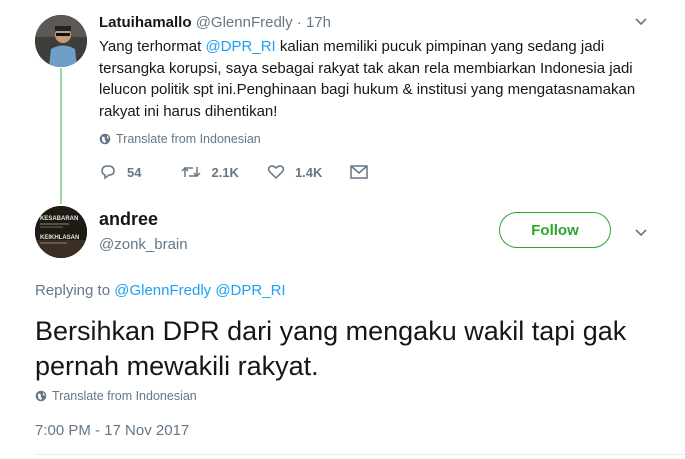 Image resolution: width=685 pixels, height=459 pixels. What do you see at coordinates (247, 172) in the screenshot?
I see `tweet-actions: 54 2.1K 1.4K` at bounding box center [247, 172].